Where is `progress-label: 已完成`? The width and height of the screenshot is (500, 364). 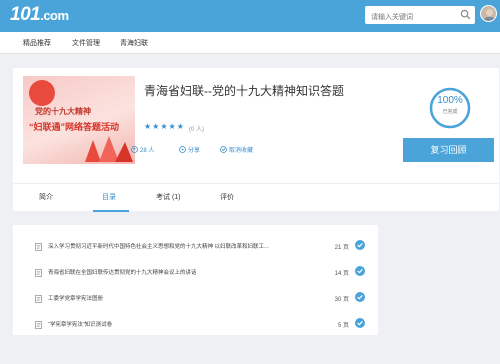 progress-label: 已完成 is located at coordinates (450, 112).